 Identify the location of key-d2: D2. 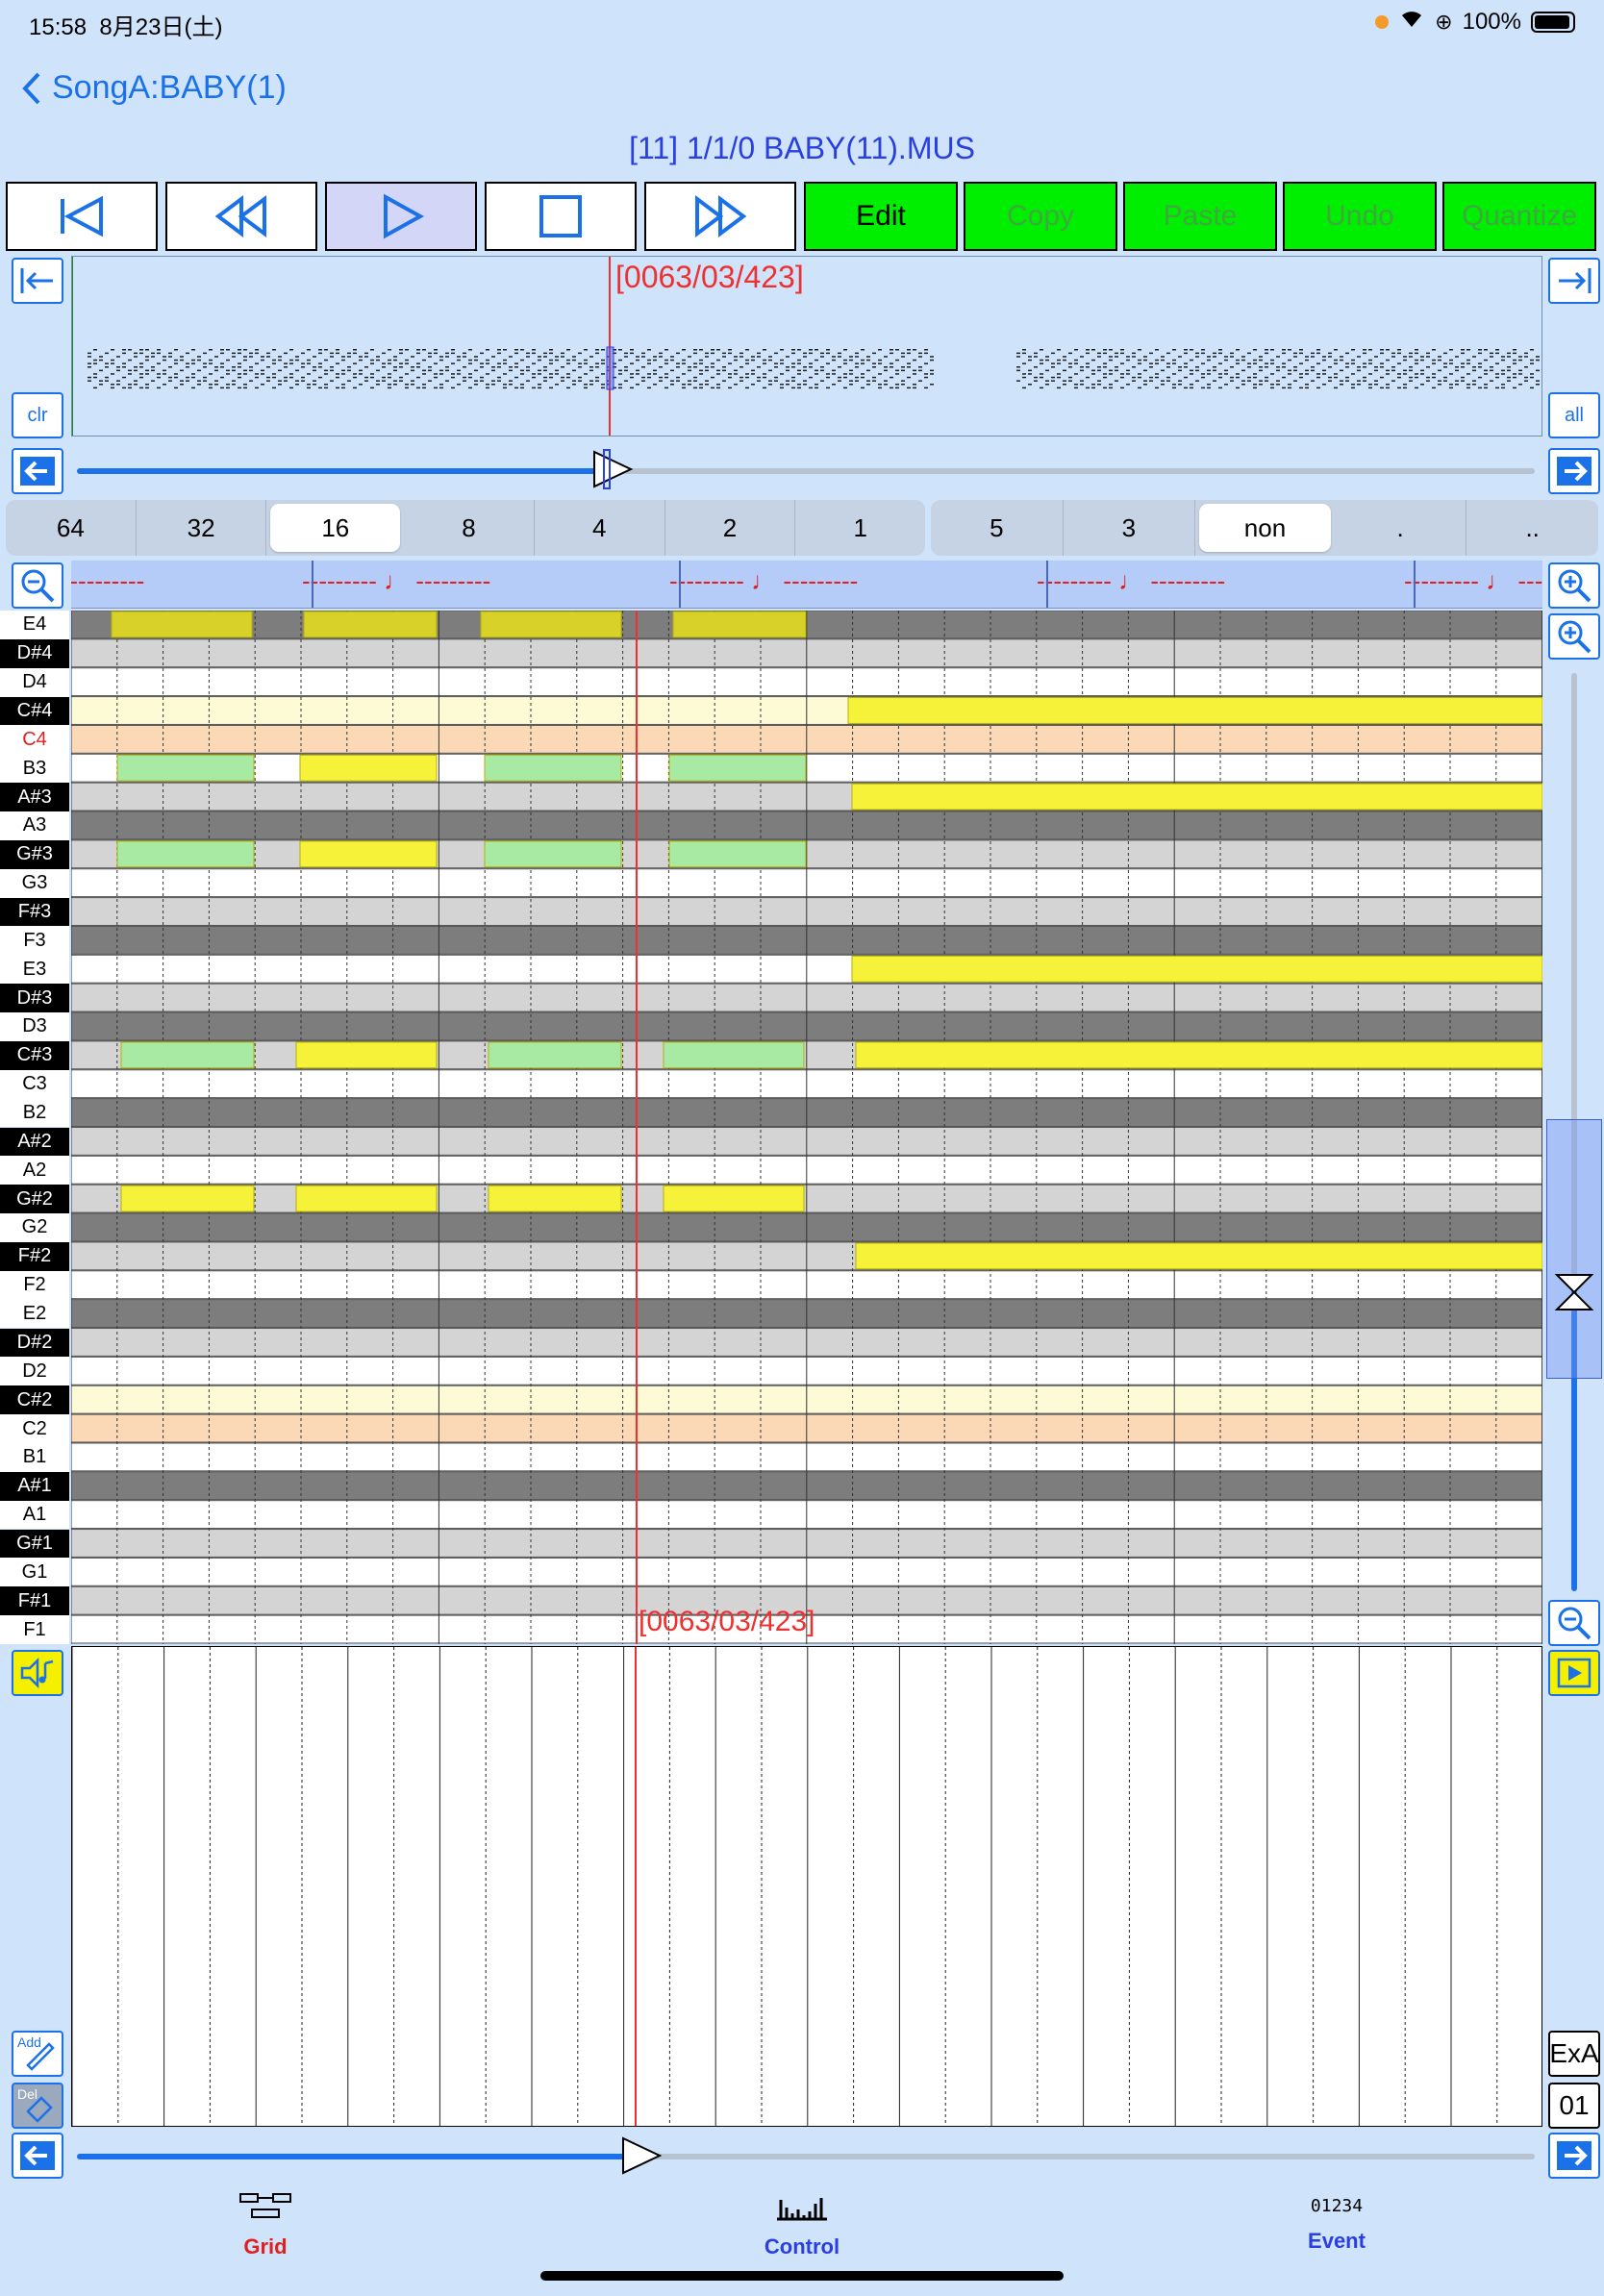
(34, 1371).